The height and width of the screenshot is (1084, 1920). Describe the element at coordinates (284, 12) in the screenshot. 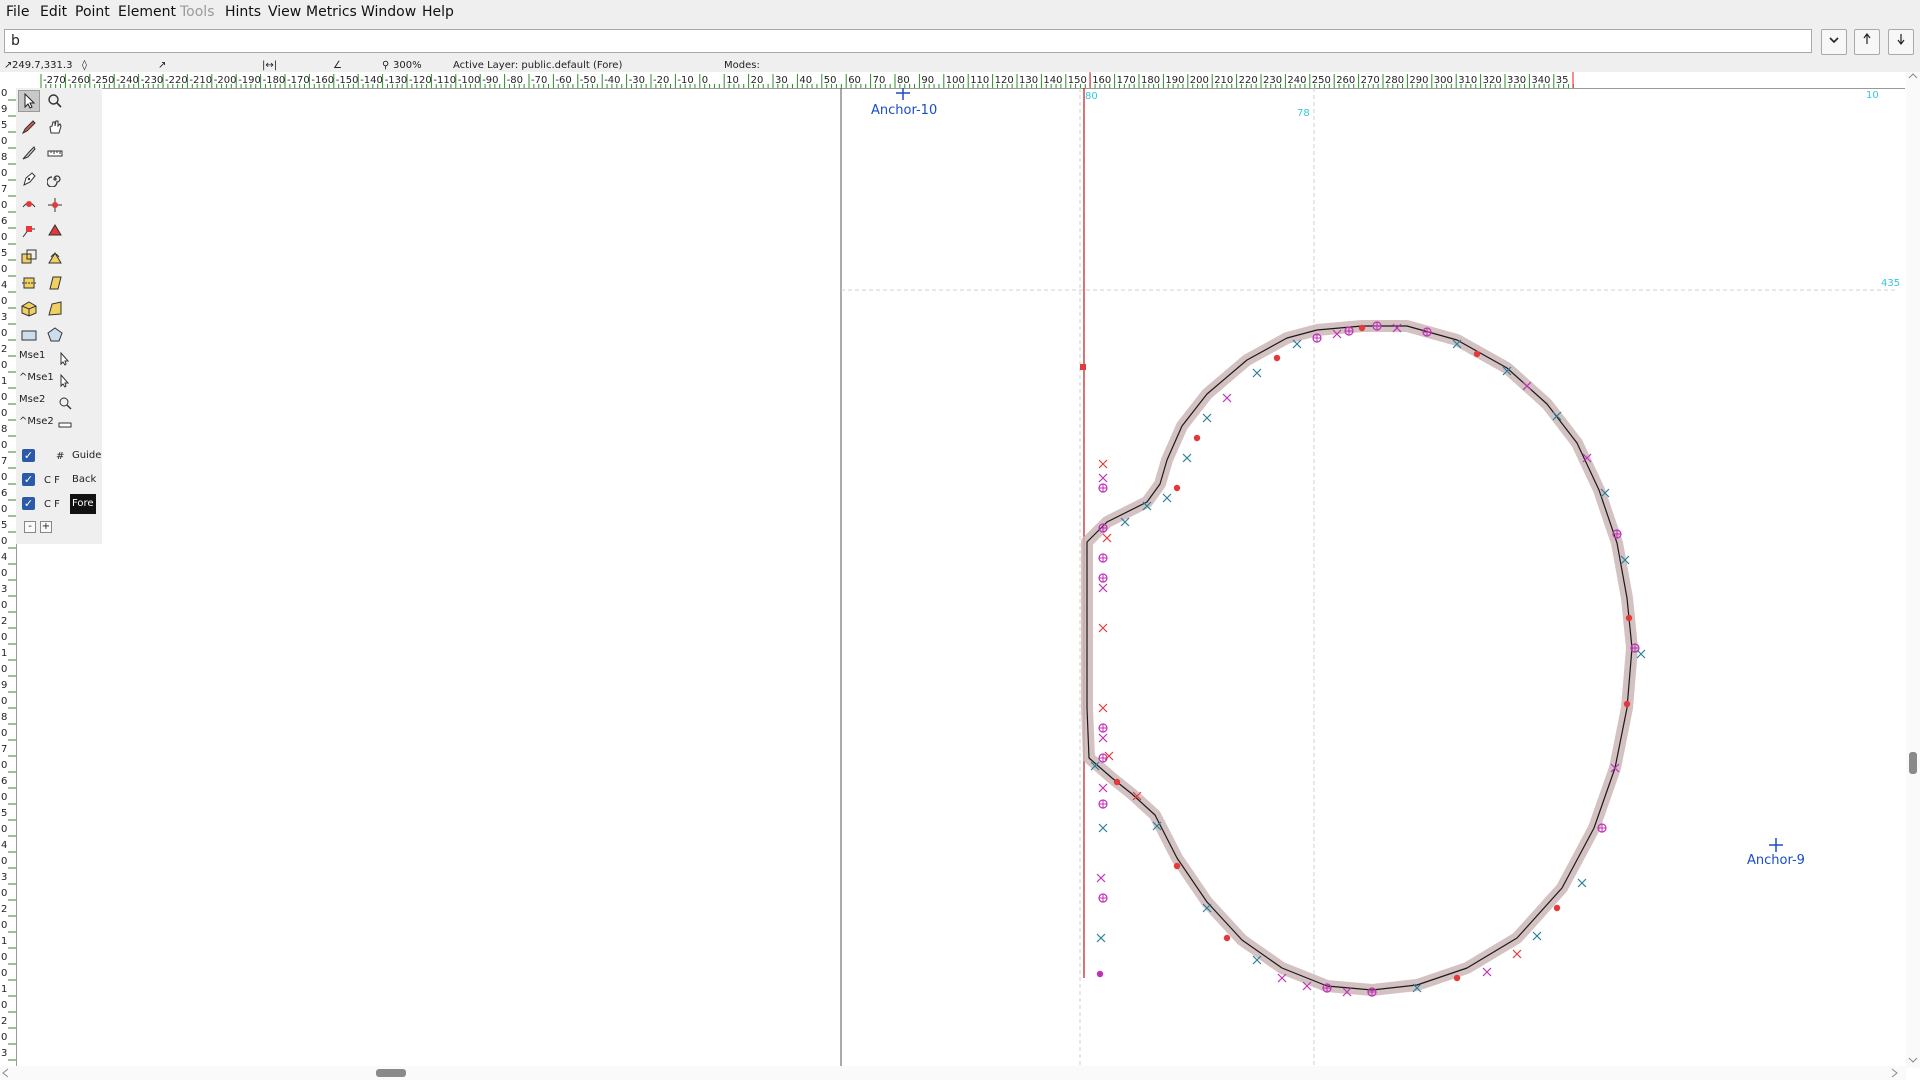

I see `menu-view: View` at that location.